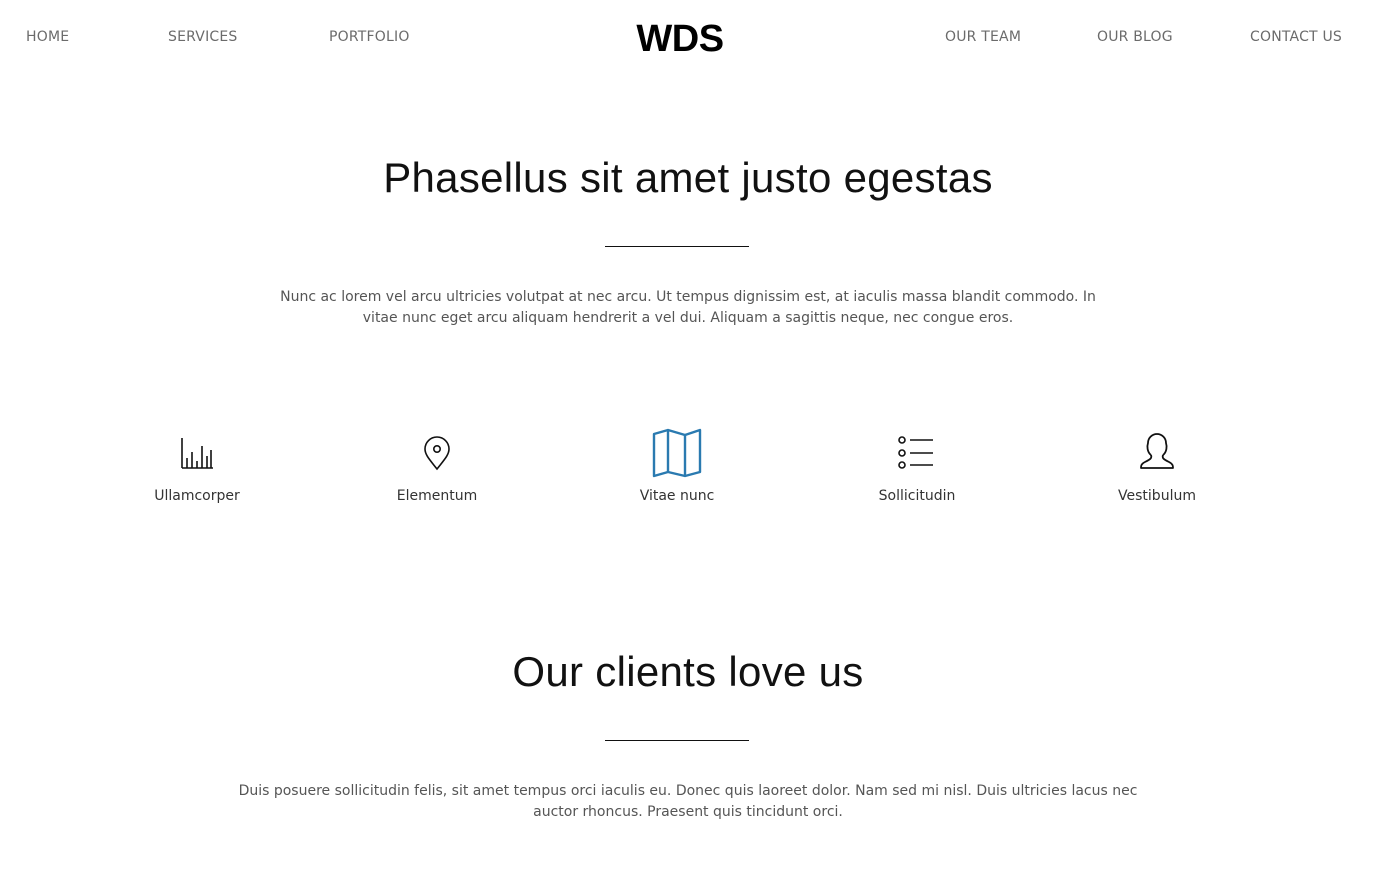 Image resolution: width=1376 pixels, height=876 pixels. I want to click on feature-sollicitudin: Sollicitudin, so click(917, 466).